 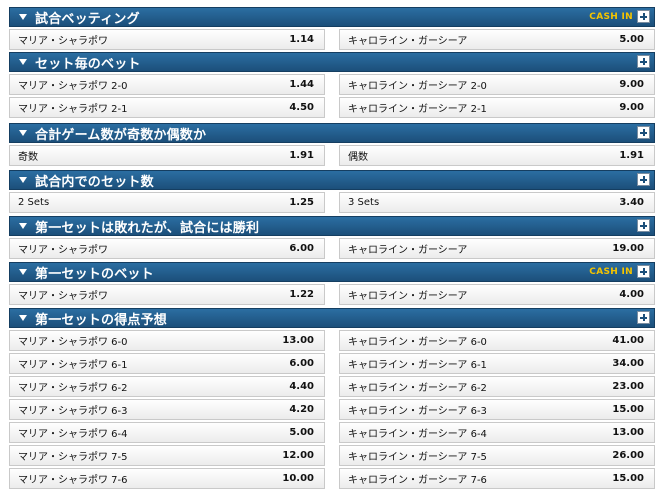 What do you see at coordinates (73, 411) in the screenshot?
I see `selection-name: マリア・シャラポワ 6-3` at bounding box center [73, 411].